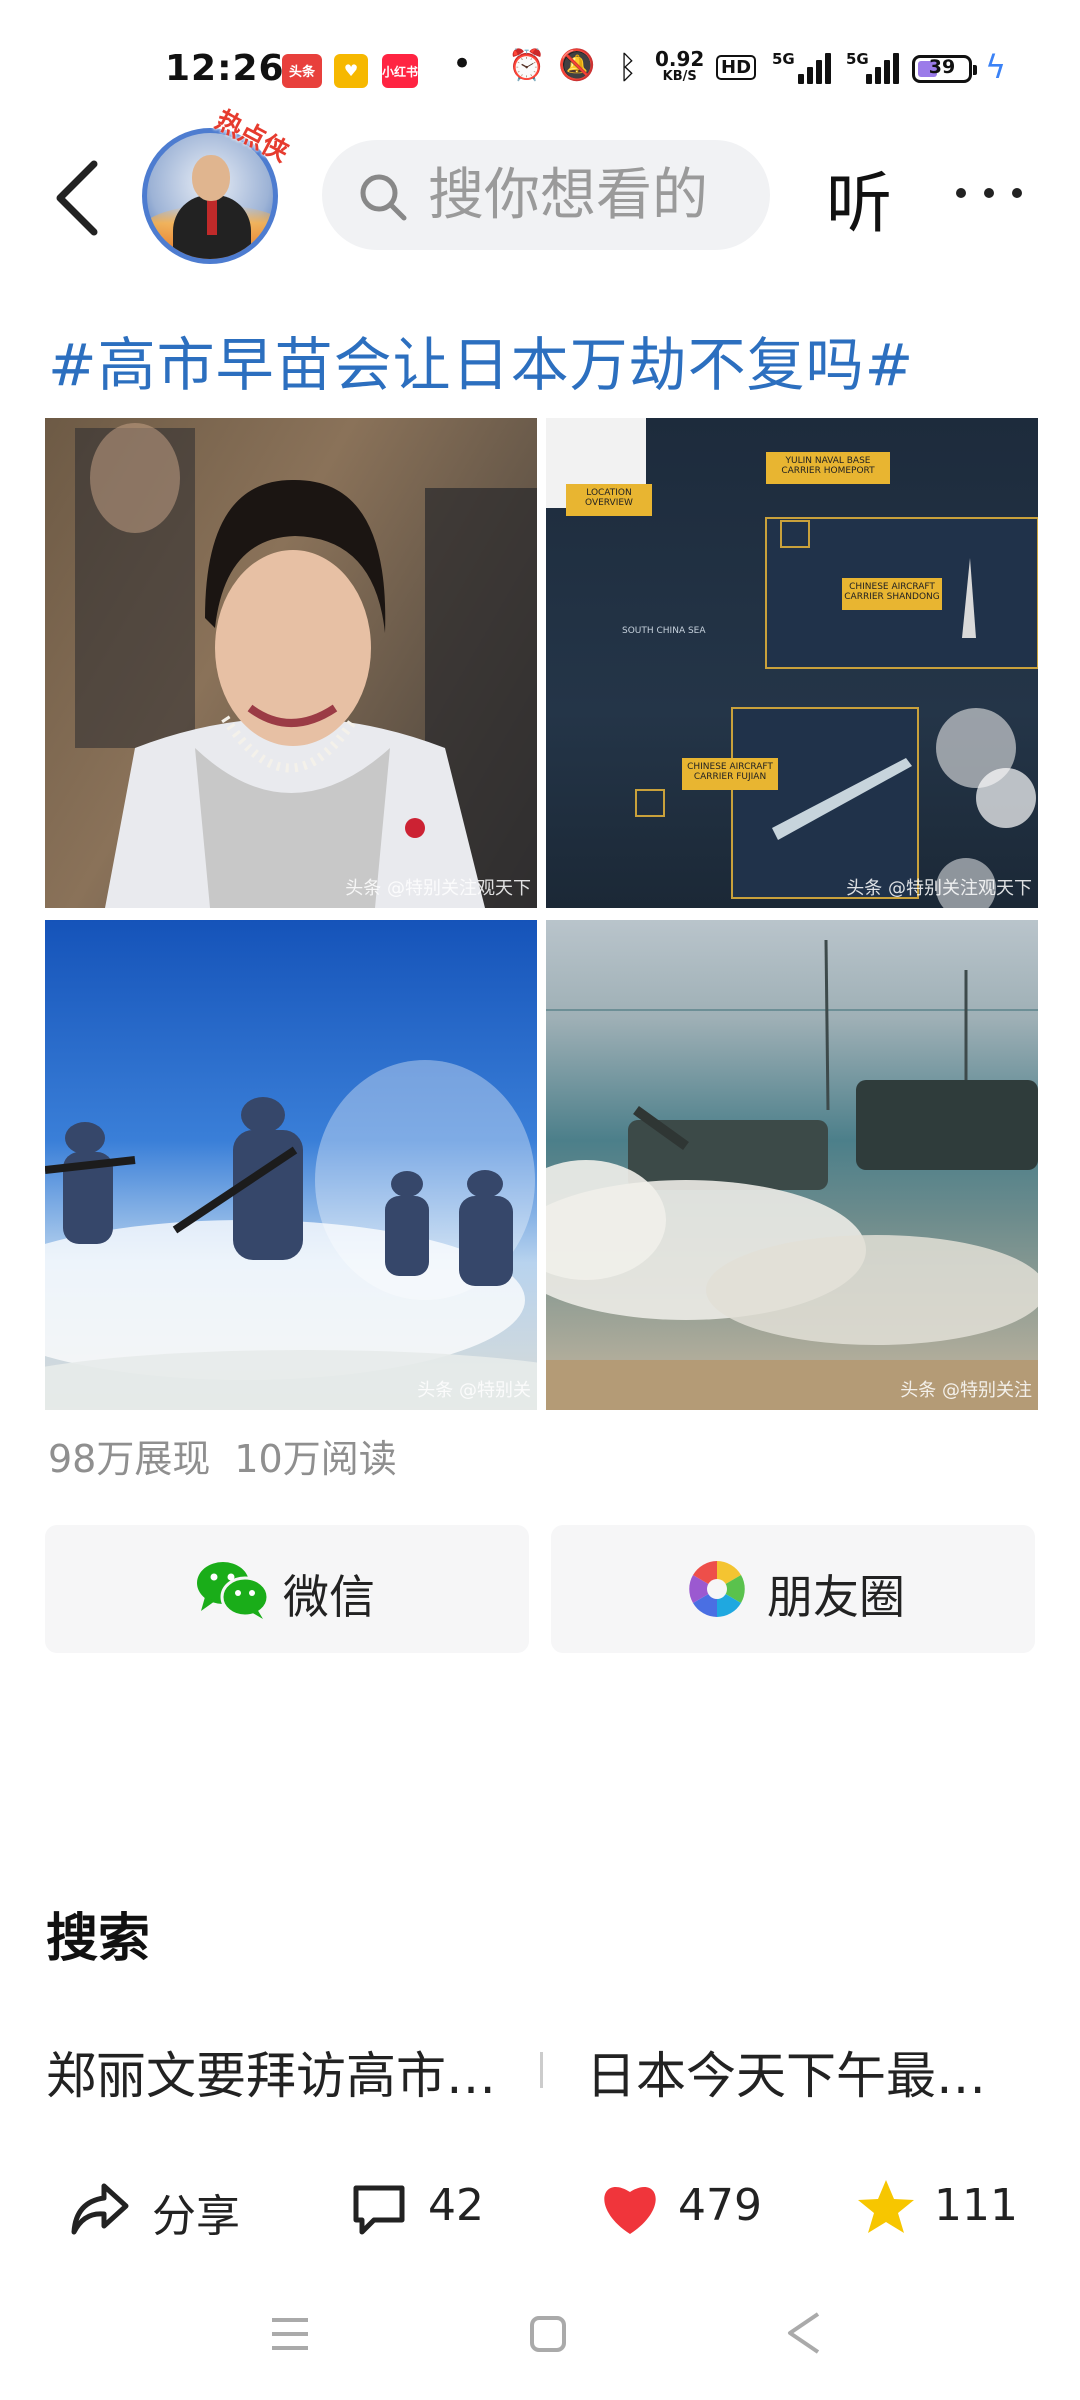 This screenshot has width=1080, height=2400. Describe the element at coordinates (129, 1459) in the screenshot. I see `impressions-count: 98万展现` at that location.